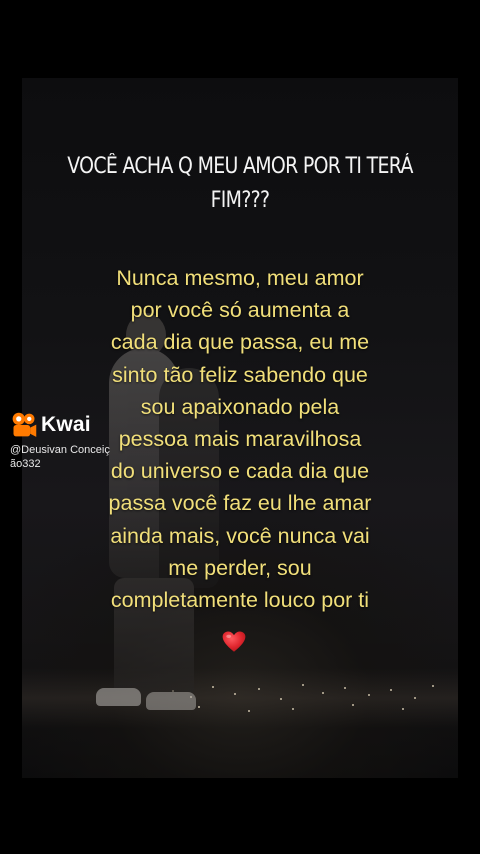  I want to click on message-line: completamente louco por ti, so click(240, 600).